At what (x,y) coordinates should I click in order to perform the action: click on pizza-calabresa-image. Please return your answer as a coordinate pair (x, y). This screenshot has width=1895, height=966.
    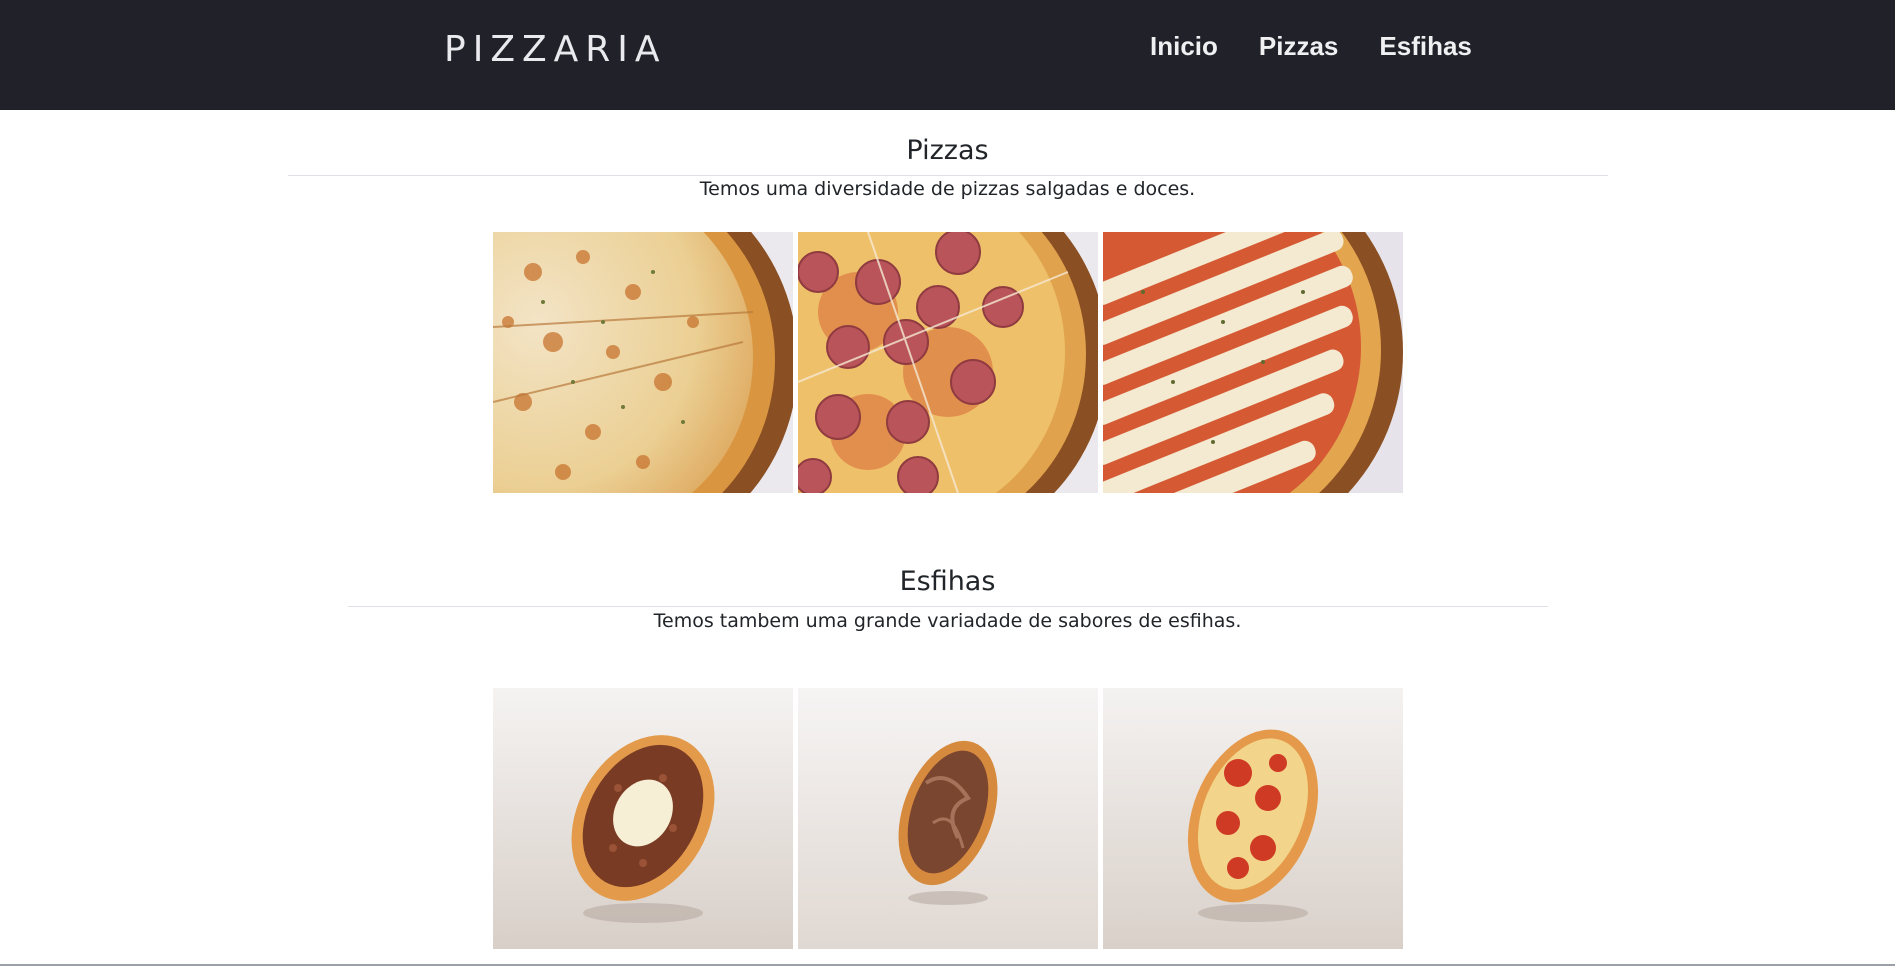
    Looking at the image, I should click on (948, 362).